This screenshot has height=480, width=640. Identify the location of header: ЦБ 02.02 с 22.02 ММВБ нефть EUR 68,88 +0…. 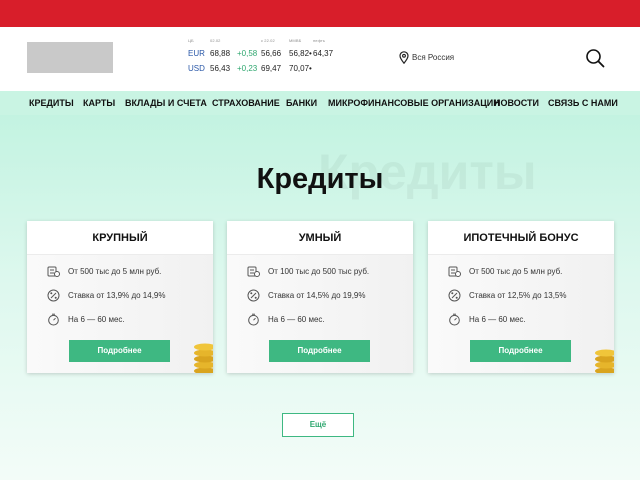
(320, 59).